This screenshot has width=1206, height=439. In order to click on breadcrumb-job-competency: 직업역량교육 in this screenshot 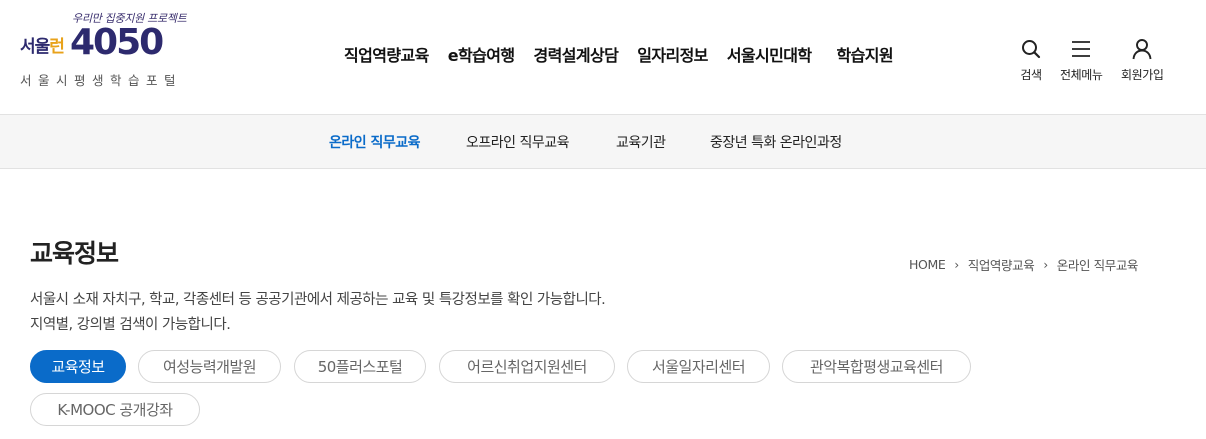, I will do `click(1001, 264)`.